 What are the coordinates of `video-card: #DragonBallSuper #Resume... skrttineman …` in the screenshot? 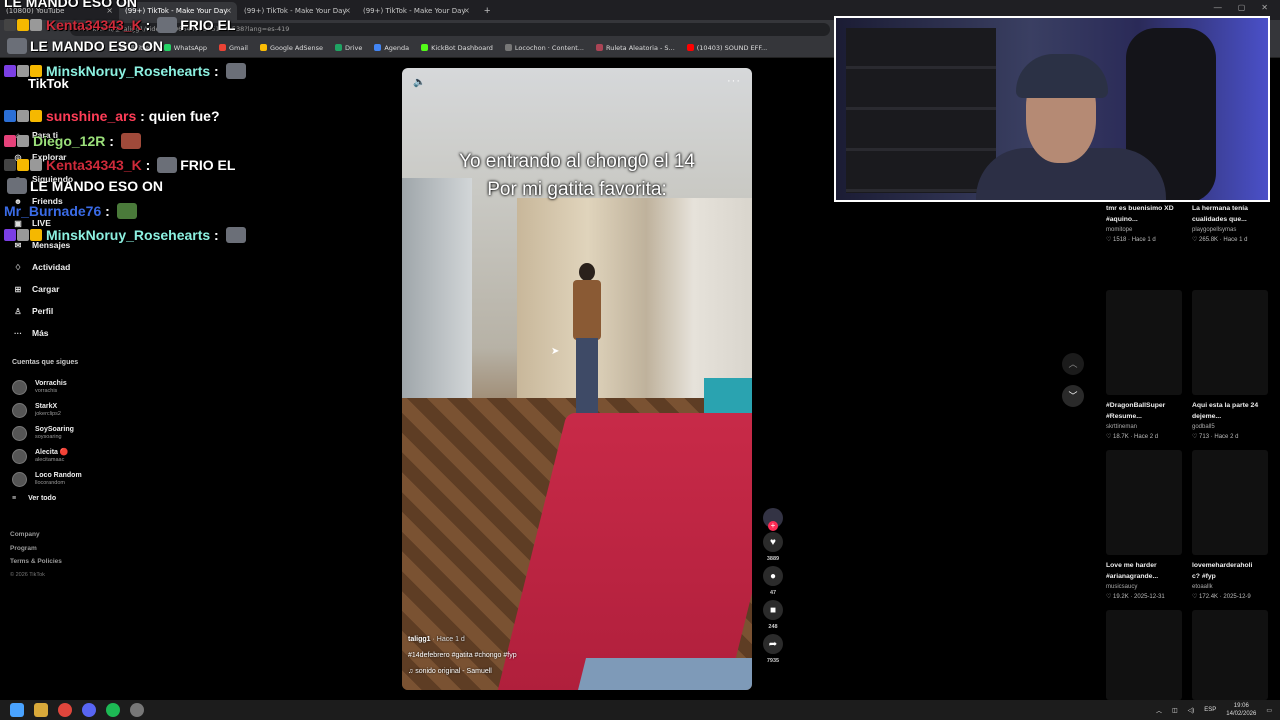 It's located at (1144, 366).